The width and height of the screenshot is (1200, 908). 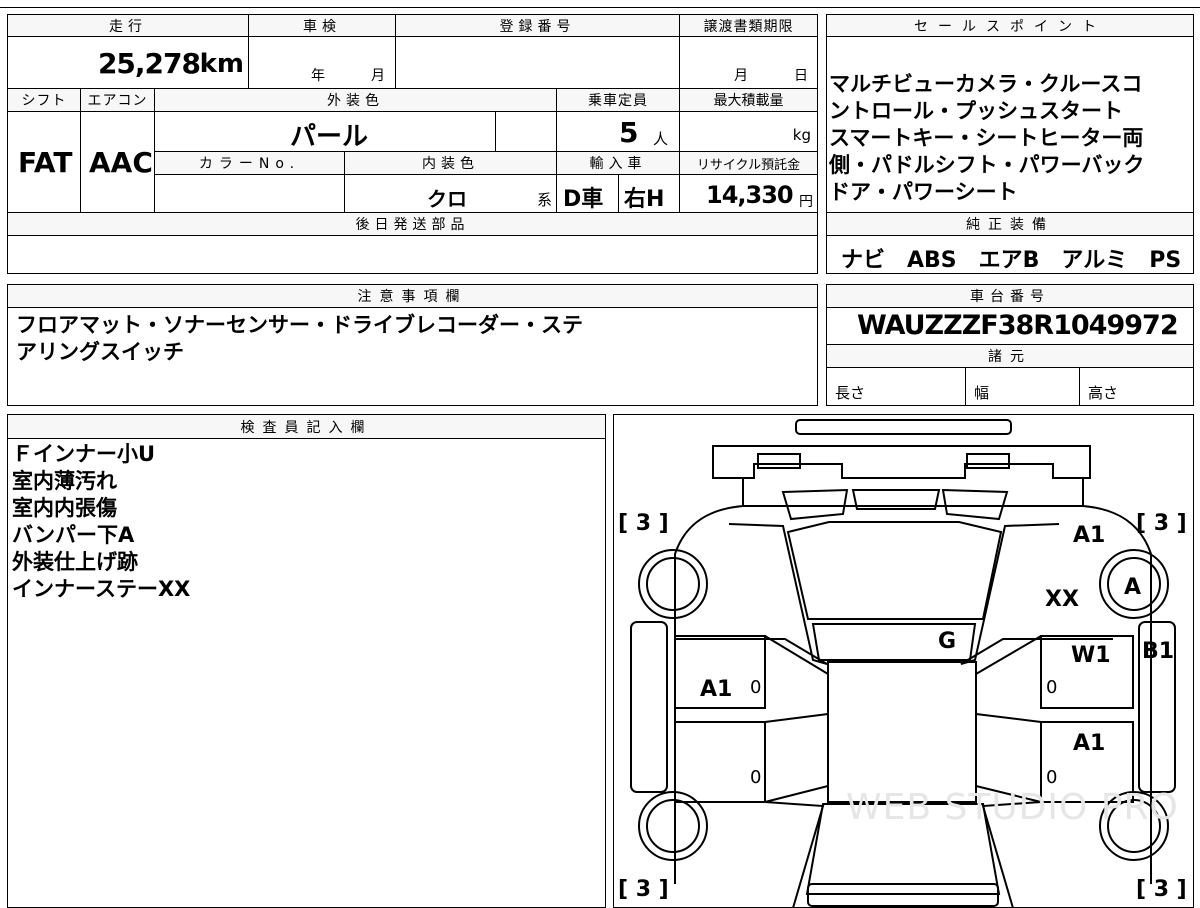 What do you see at coordinates (1052, 777) in the screenshot?
I see `door-zero-right-rear: 0` at bounding box center [1052, 777].